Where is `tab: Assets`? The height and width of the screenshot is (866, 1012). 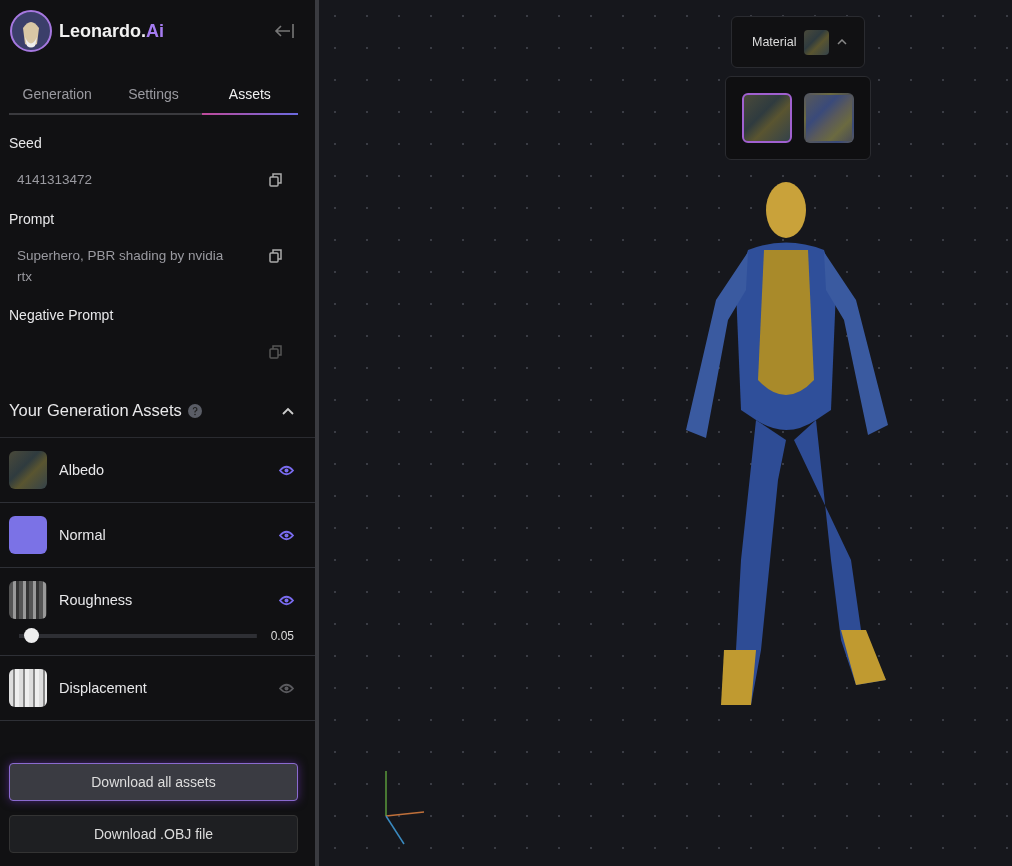
tab: Assets is located at coordinates (249, 97).